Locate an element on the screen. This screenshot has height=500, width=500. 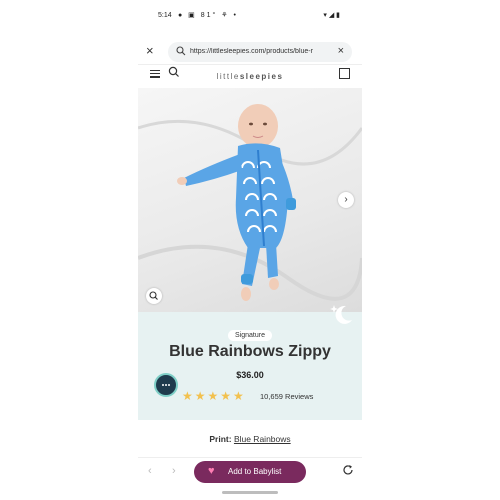
reviews-count: 10,659 Reviews is located at coordinates (286, 396).